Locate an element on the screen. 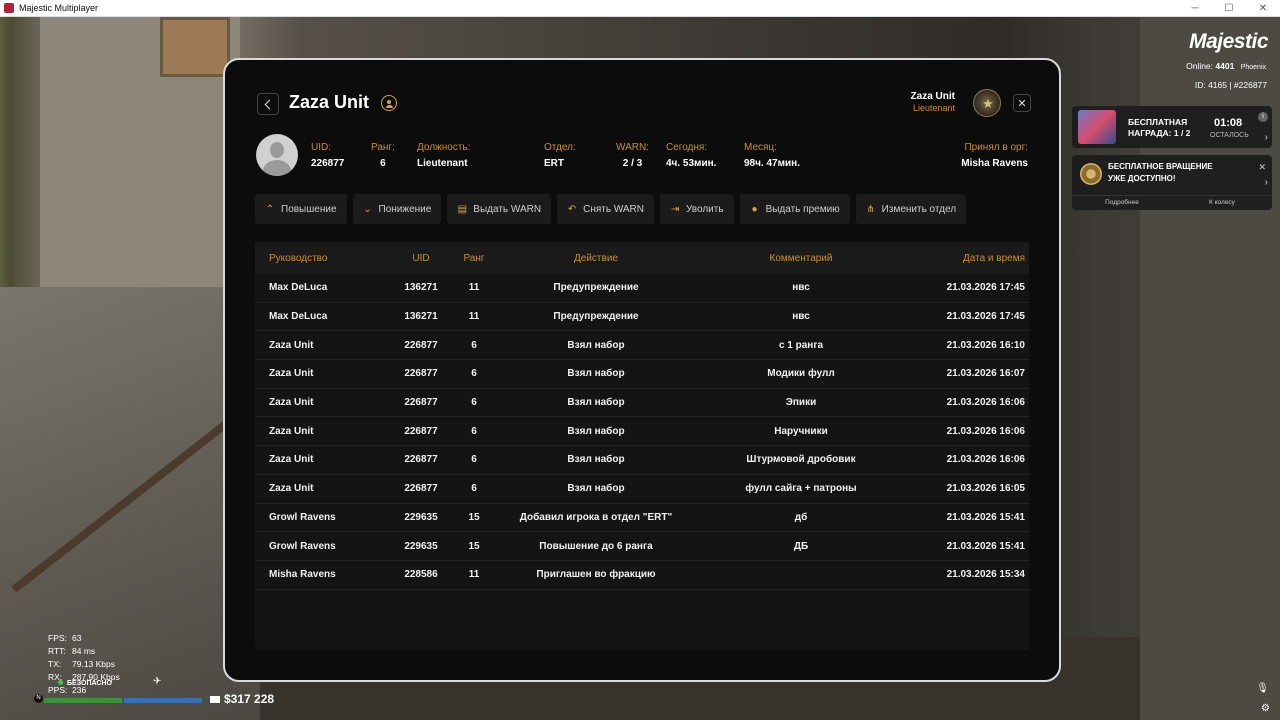 The width and height of the screenshot is (1280, 720). close-icon: ✕ is located at coordinates (1262, 167).